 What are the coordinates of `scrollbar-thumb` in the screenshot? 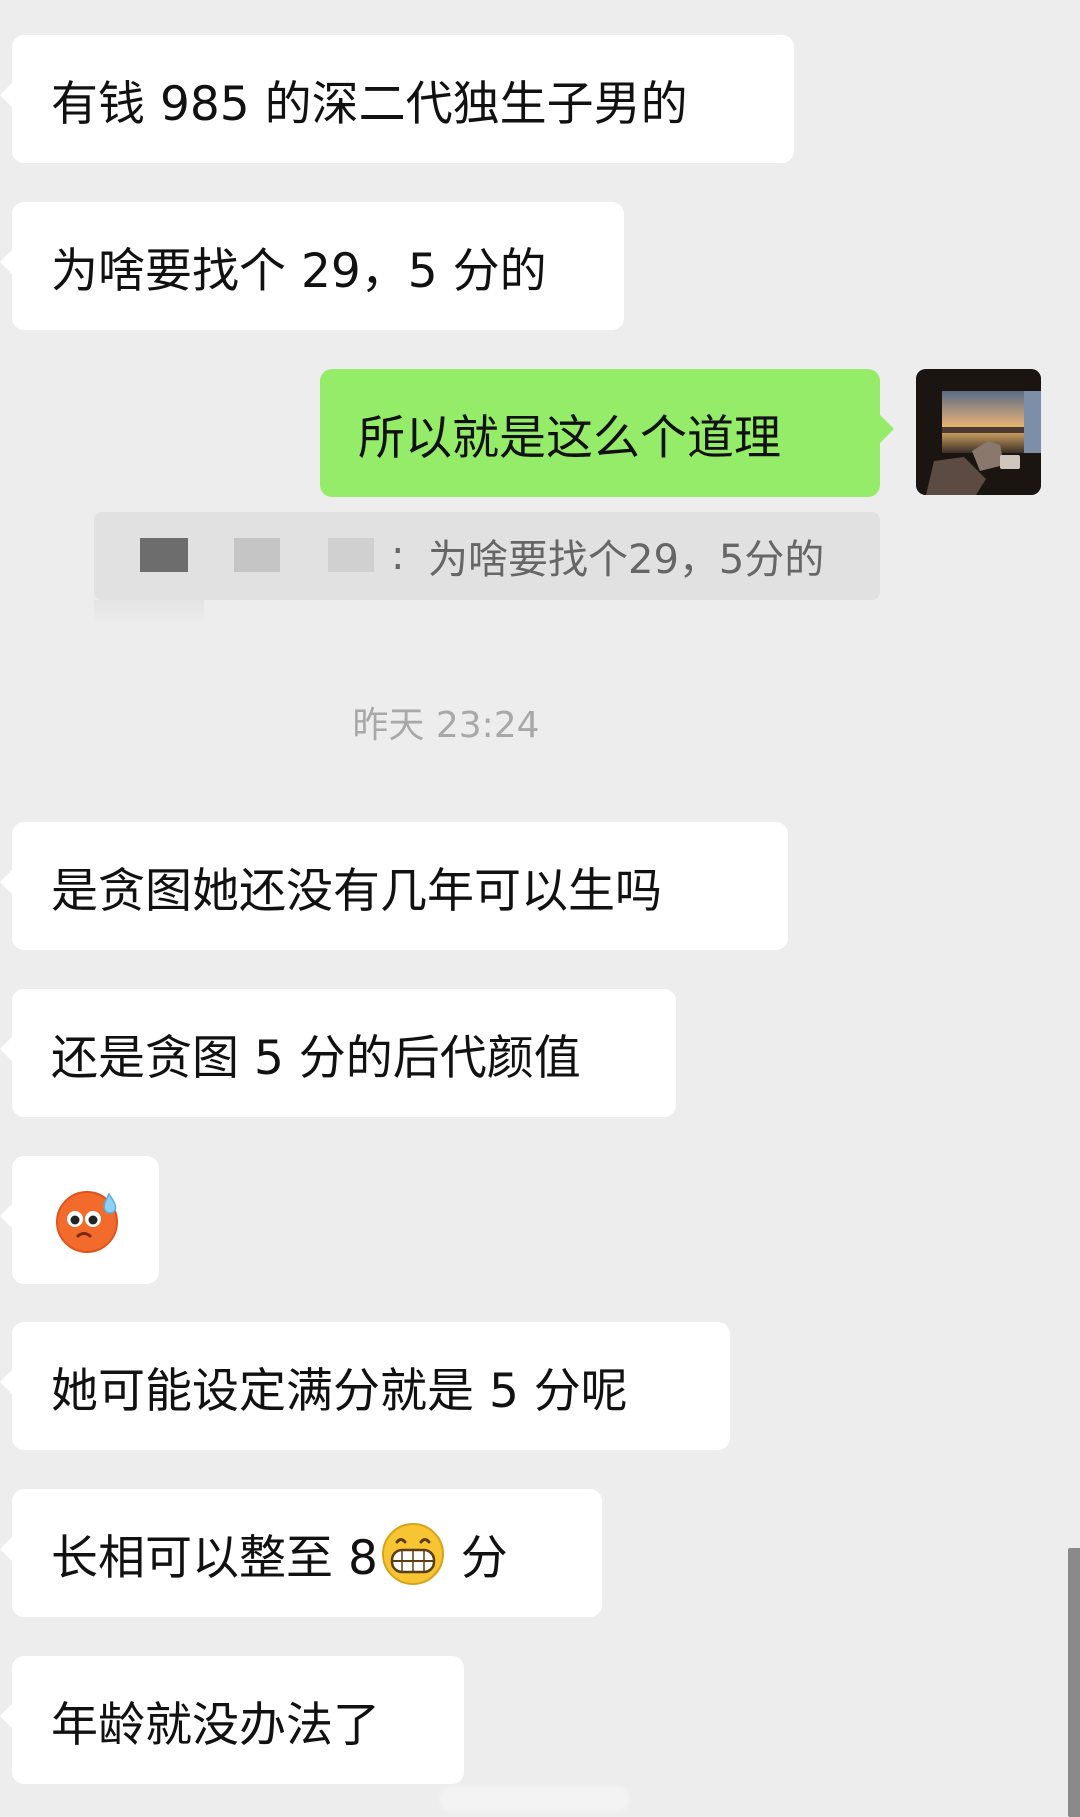 It's located at (1074, 1682).